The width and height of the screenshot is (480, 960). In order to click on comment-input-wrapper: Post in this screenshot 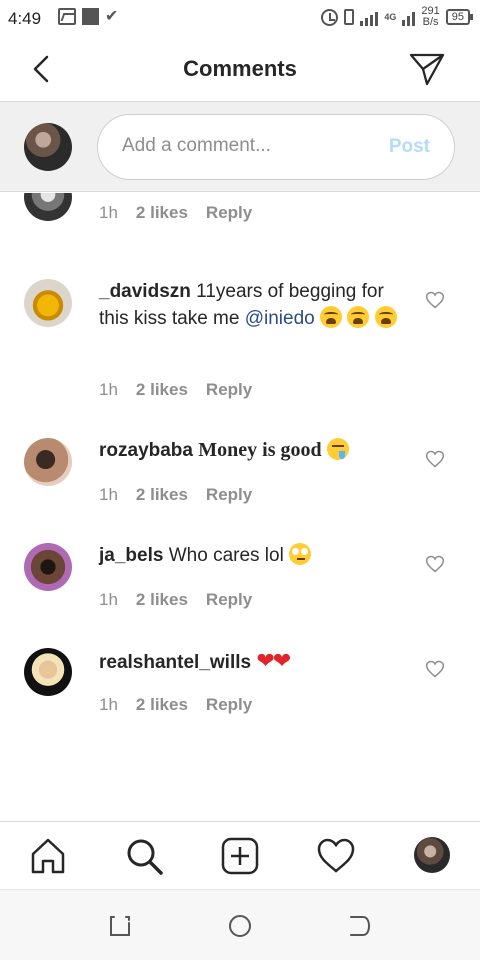, I will do `click(276, 147)`.